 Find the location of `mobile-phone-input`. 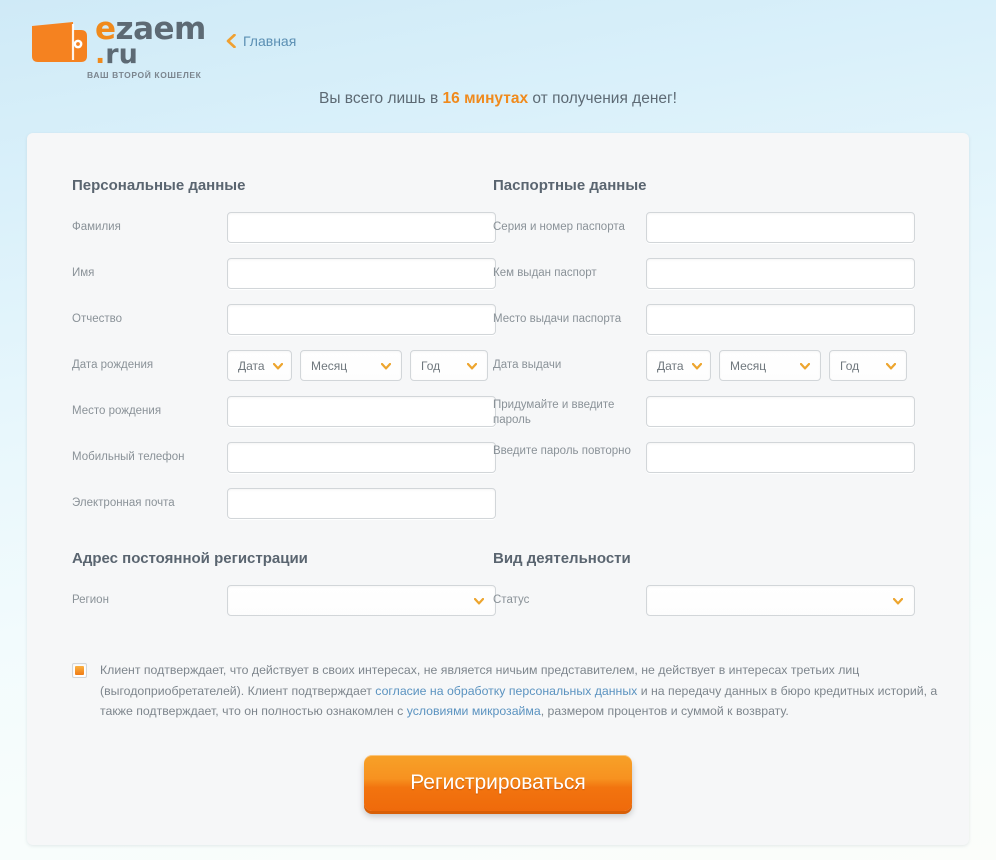

mobile-phone-input is located at coordinates (361, 457).